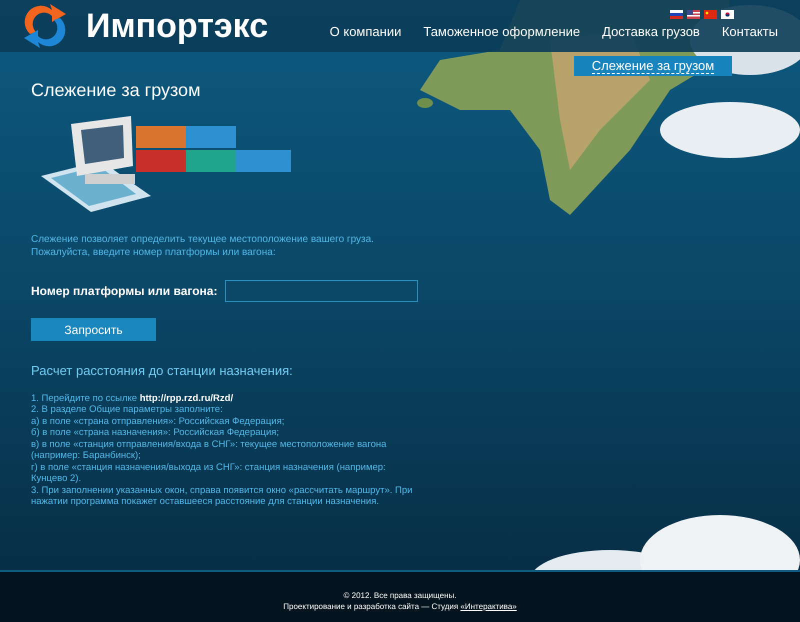  I want to click on credit-text: Проектирование и разработка сайта — Студия «Интерактива», so click(400, 606).